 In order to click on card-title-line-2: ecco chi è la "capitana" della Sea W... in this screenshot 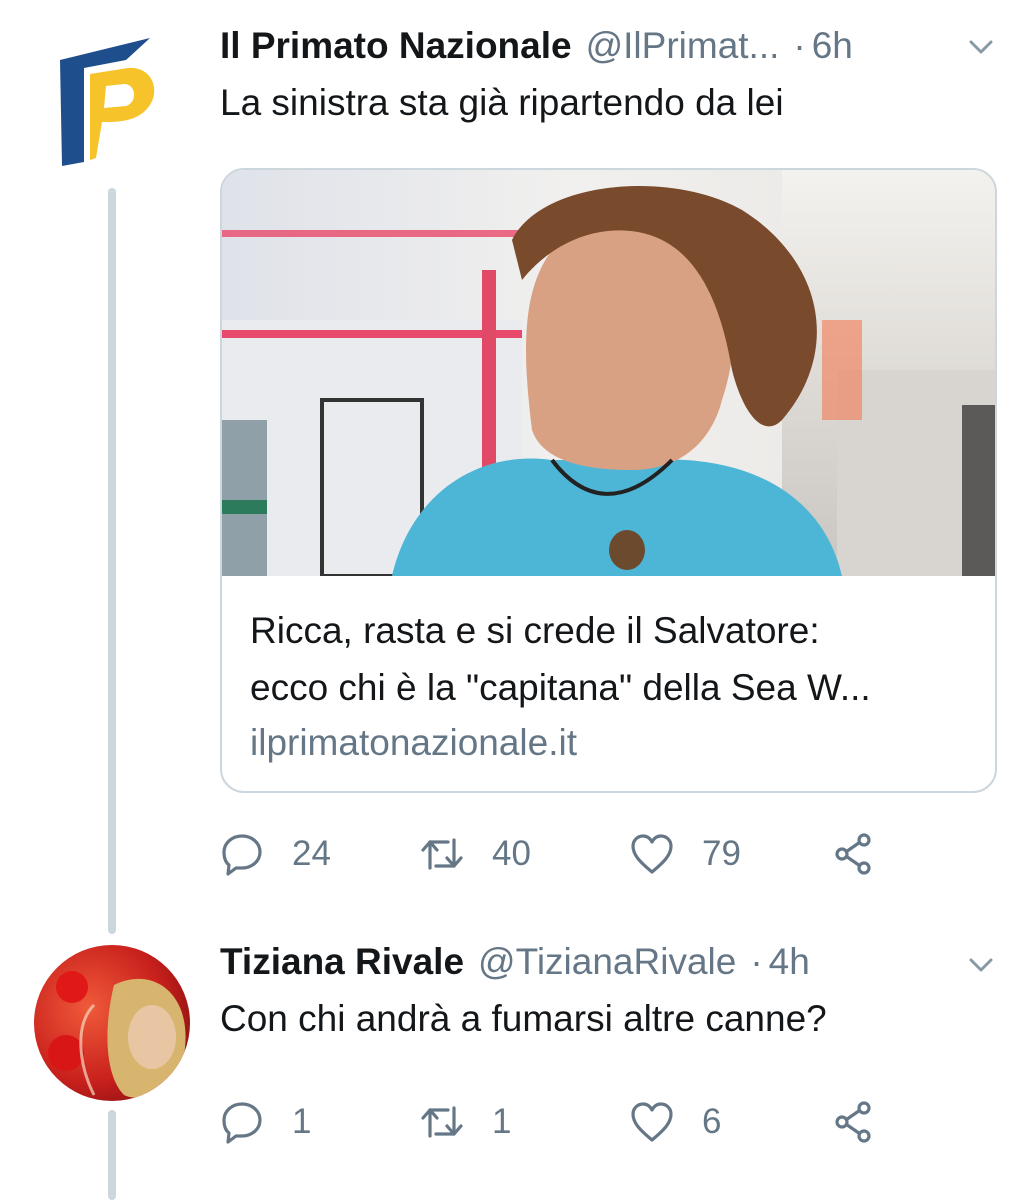, I will do `click(560, 687)`.